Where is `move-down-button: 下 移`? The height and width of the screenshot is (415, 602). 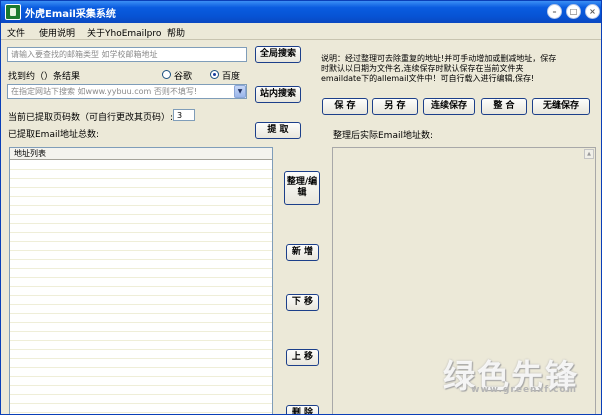 move-down-button: 下 移 is located at coordinates (302, 302).